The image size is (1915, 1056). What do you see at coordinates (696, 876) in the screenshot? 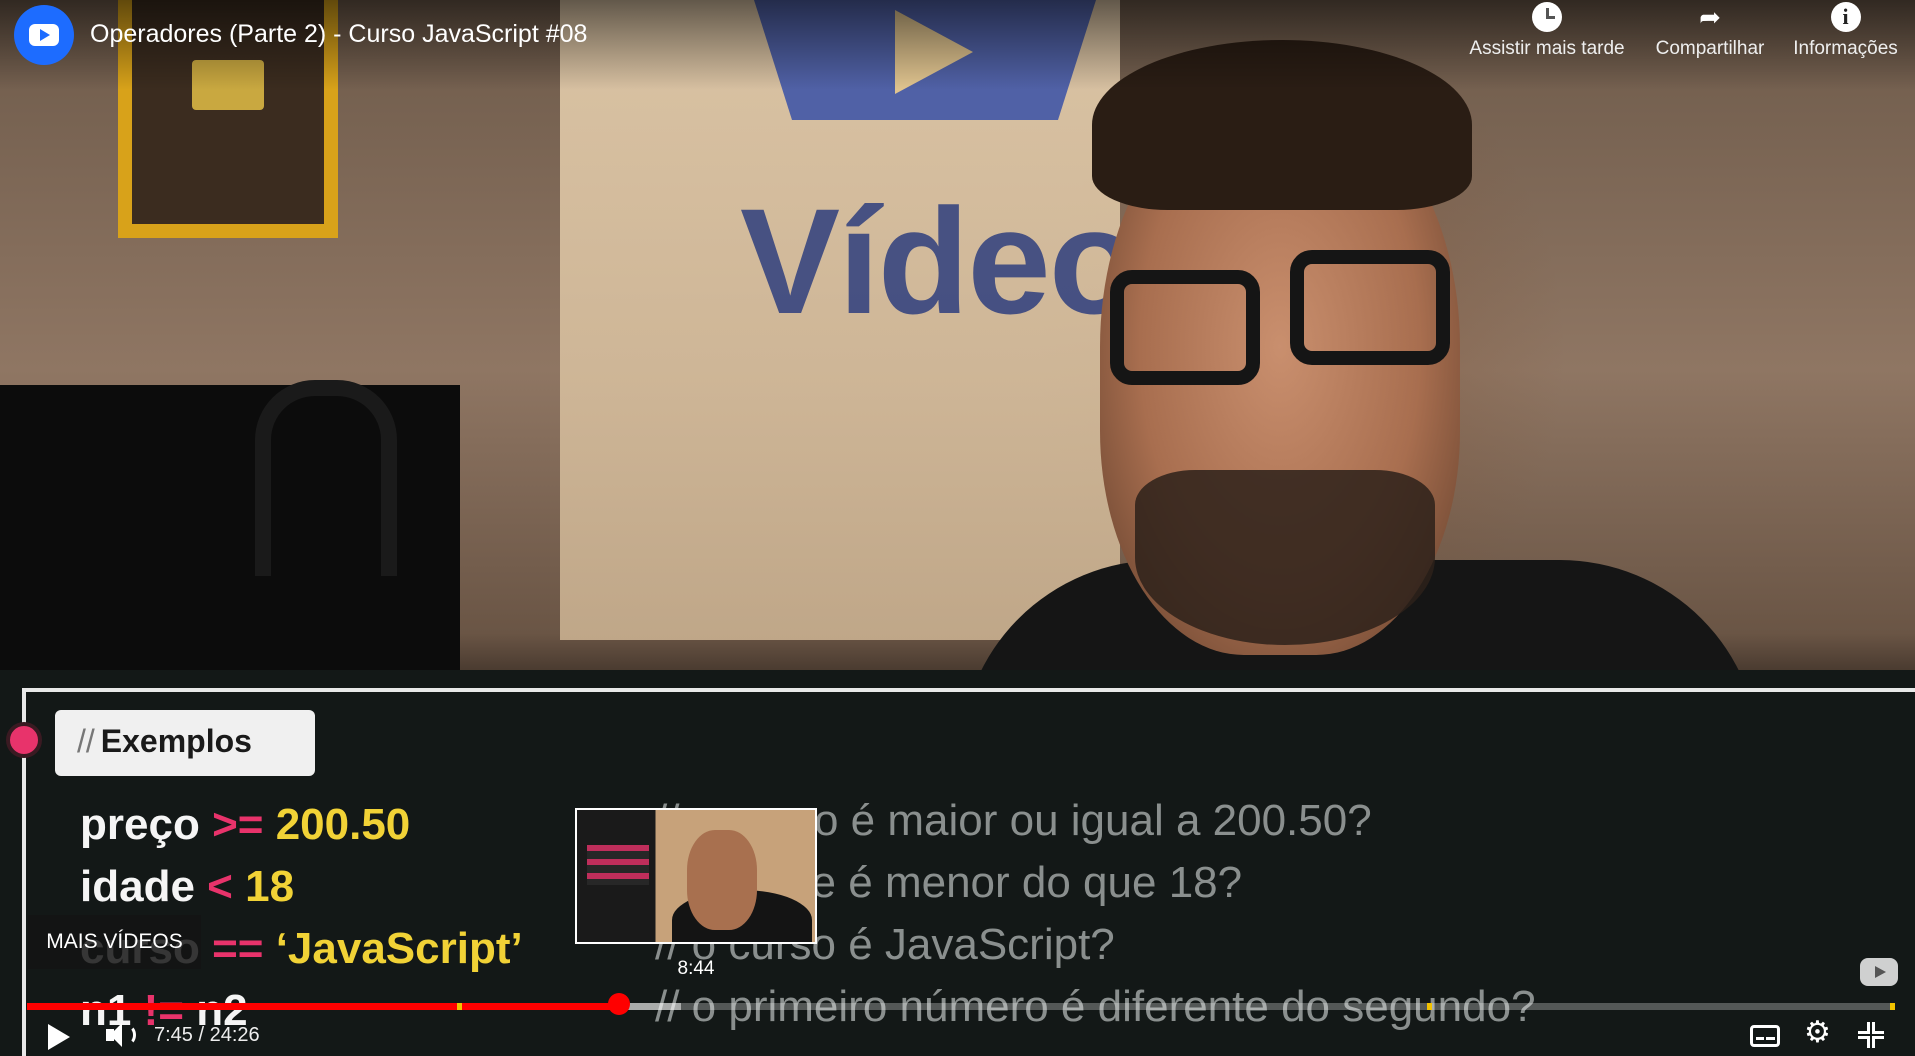
I see `seek-preview-thumbnail` at bounding box center [696, 876].